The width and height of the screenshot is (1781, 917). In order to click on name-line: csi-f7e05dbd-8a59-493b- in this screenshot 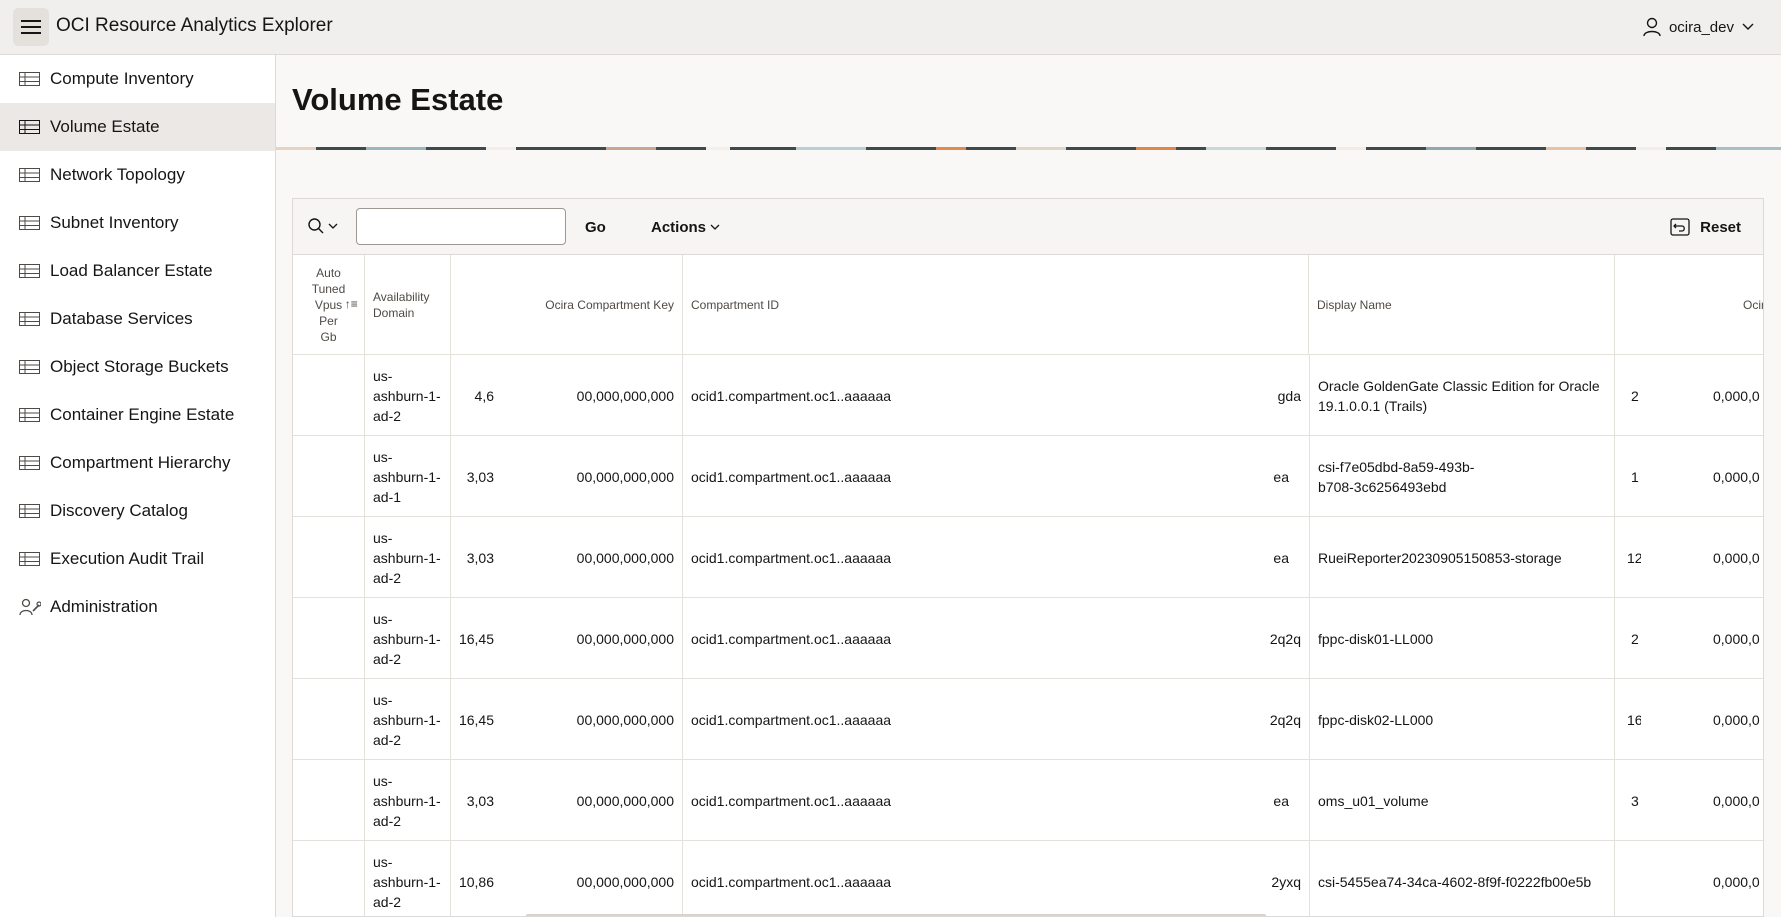, I will do `click(1396, 466)`.